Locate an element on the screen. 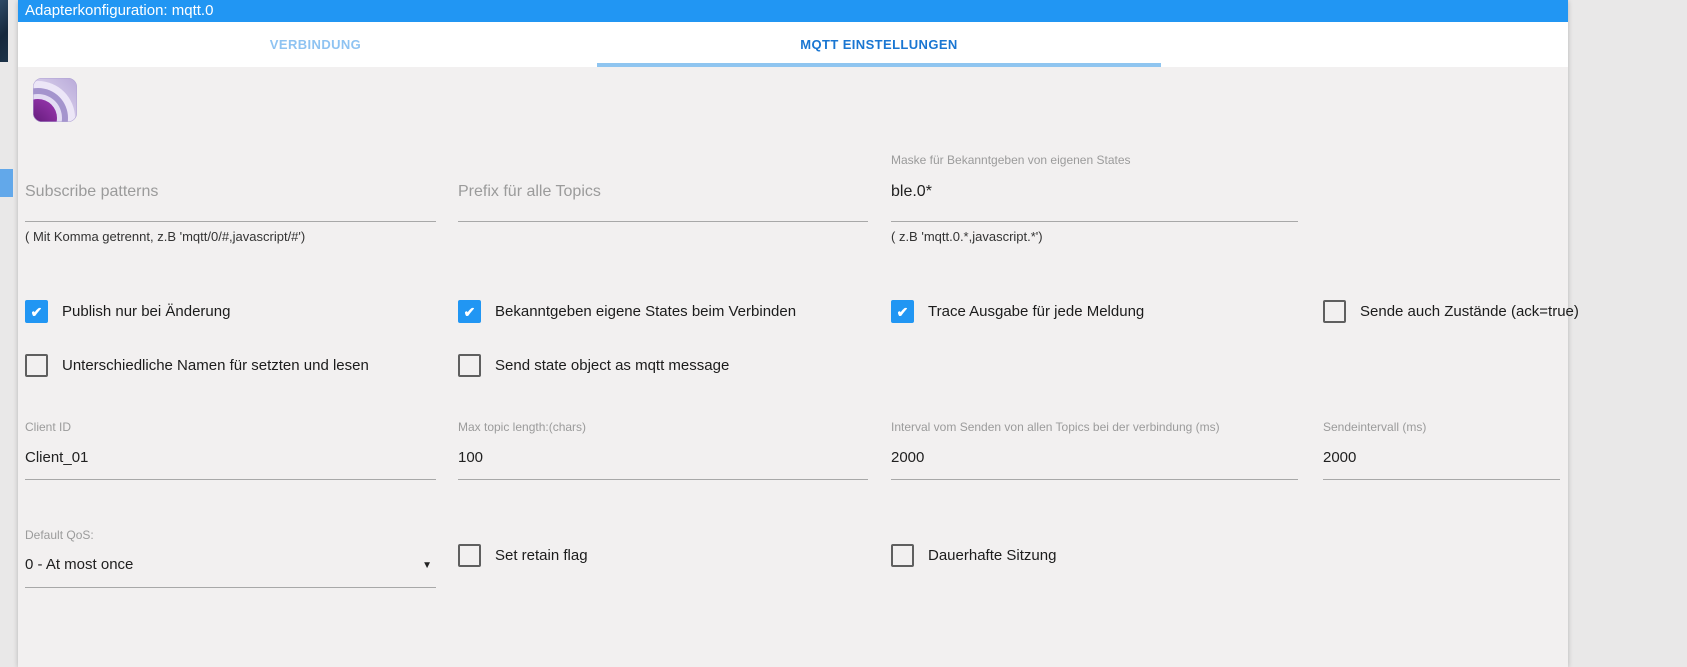  checkbox-send-state-object: ✔ Send state object as mqtt message is located at coordinates (663, 365).